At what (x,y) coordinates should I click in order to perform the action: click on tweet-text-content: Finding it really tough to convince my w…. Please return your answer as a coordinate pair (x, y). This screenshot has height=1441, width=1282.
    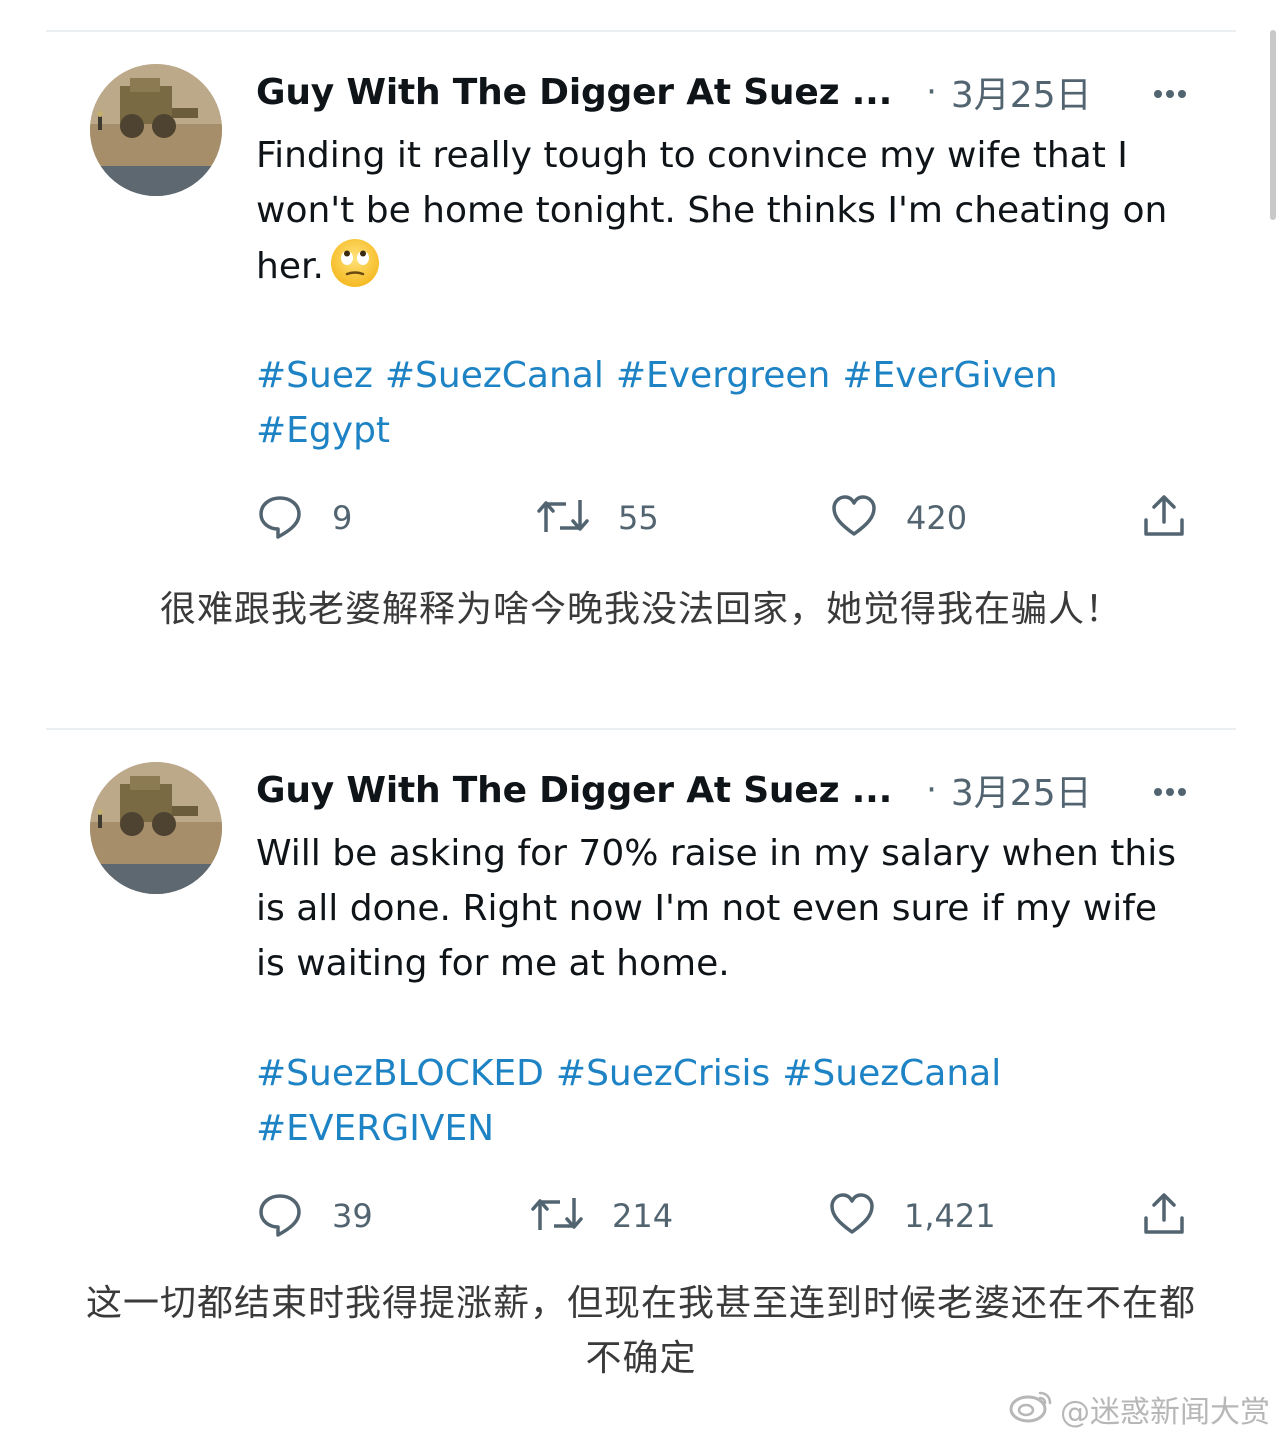
    Looking at the image, I should click on (712, 211).